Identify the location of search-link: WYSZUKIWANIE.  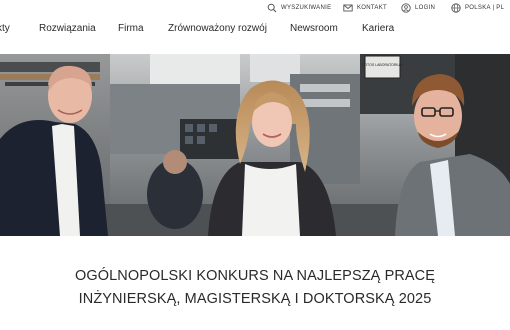
(299, 8).